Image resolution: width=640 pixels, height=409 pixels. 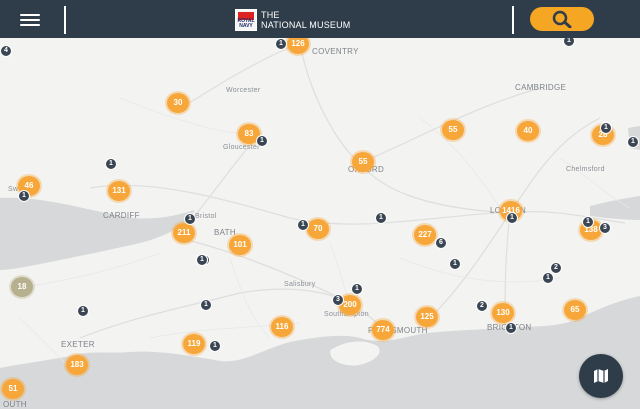 I want to click on museum-cluster: 130, so click(x=503, y=313).